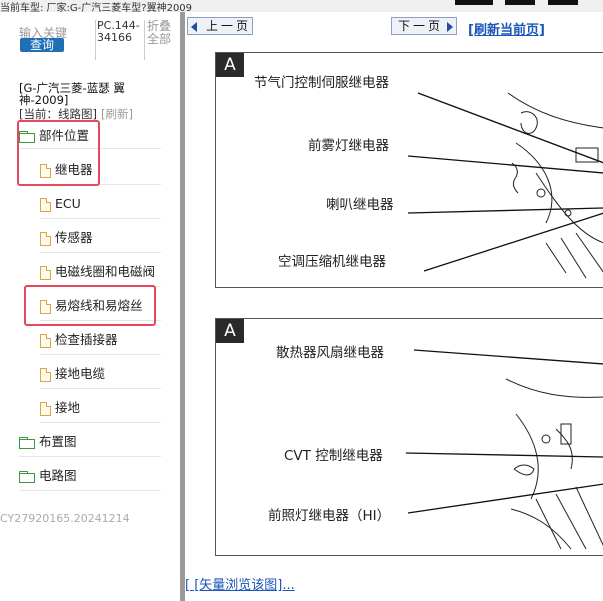  I want to click on tree-folder-layout: 布置图, so click(48, 442).